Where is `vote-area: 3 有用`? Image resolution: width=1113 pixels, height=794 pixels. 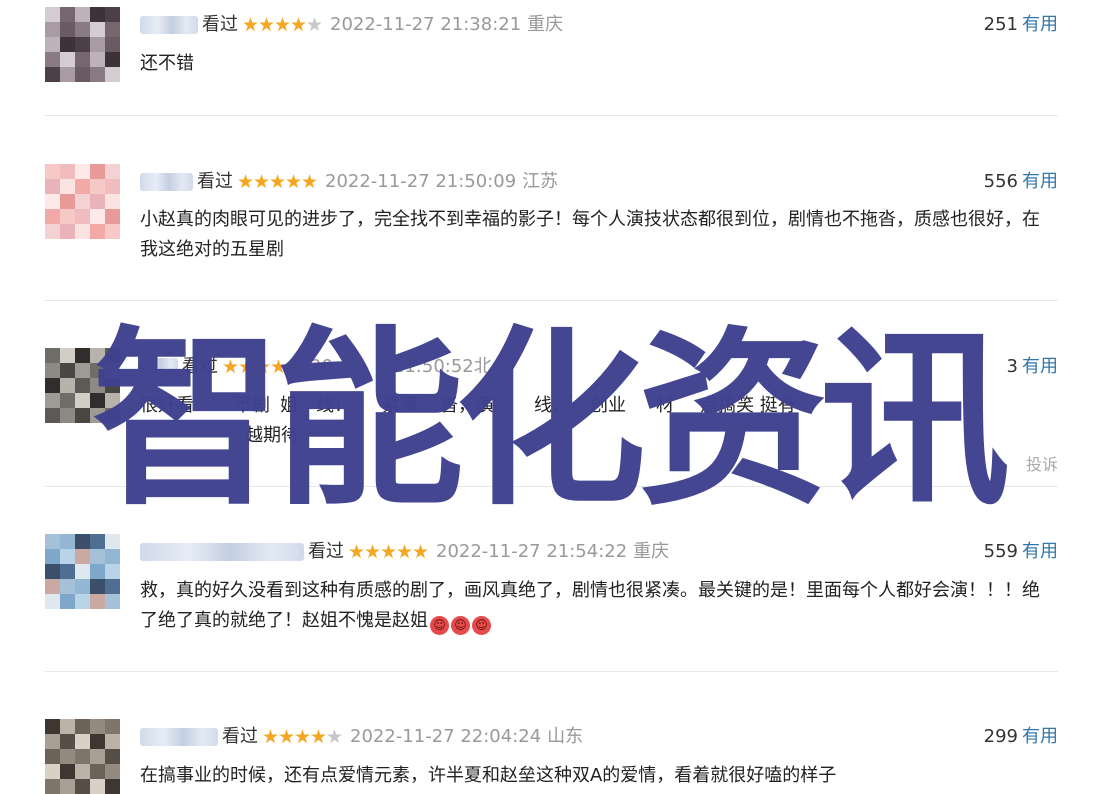
vote-area: 3 有用 is located at coordinates (1032, 367).